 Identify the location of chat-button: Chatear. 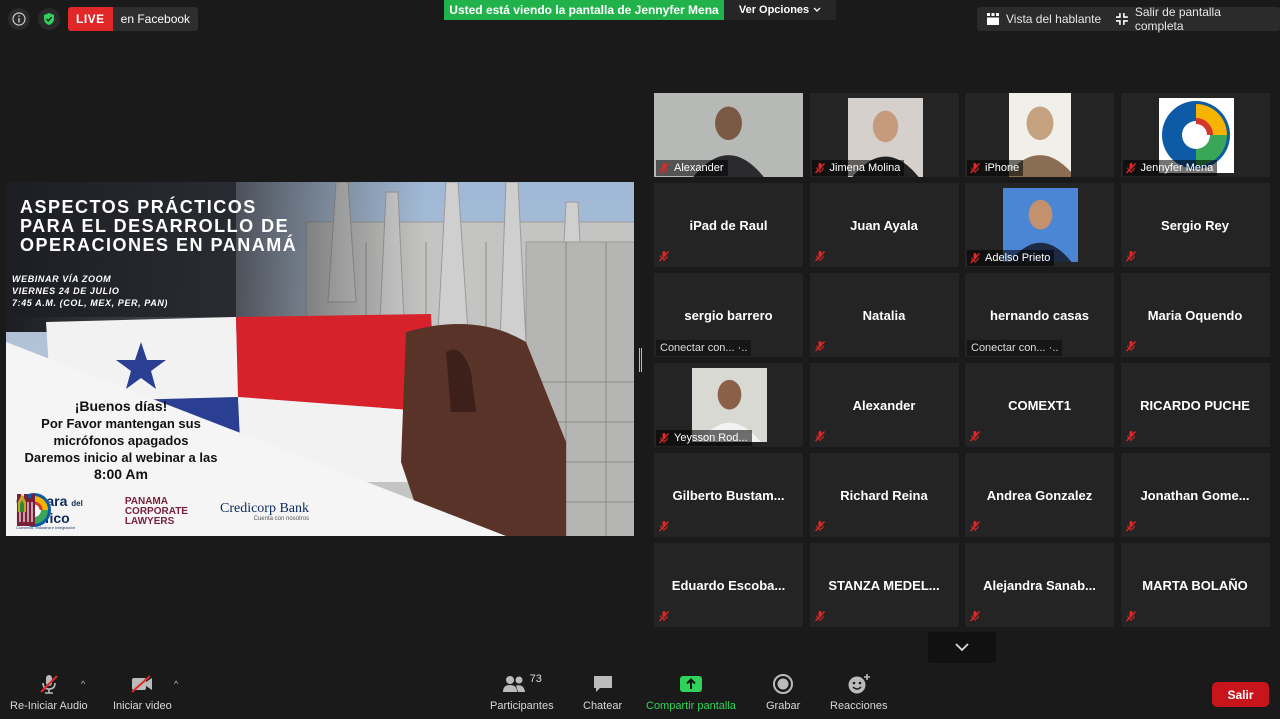
(602, 692).